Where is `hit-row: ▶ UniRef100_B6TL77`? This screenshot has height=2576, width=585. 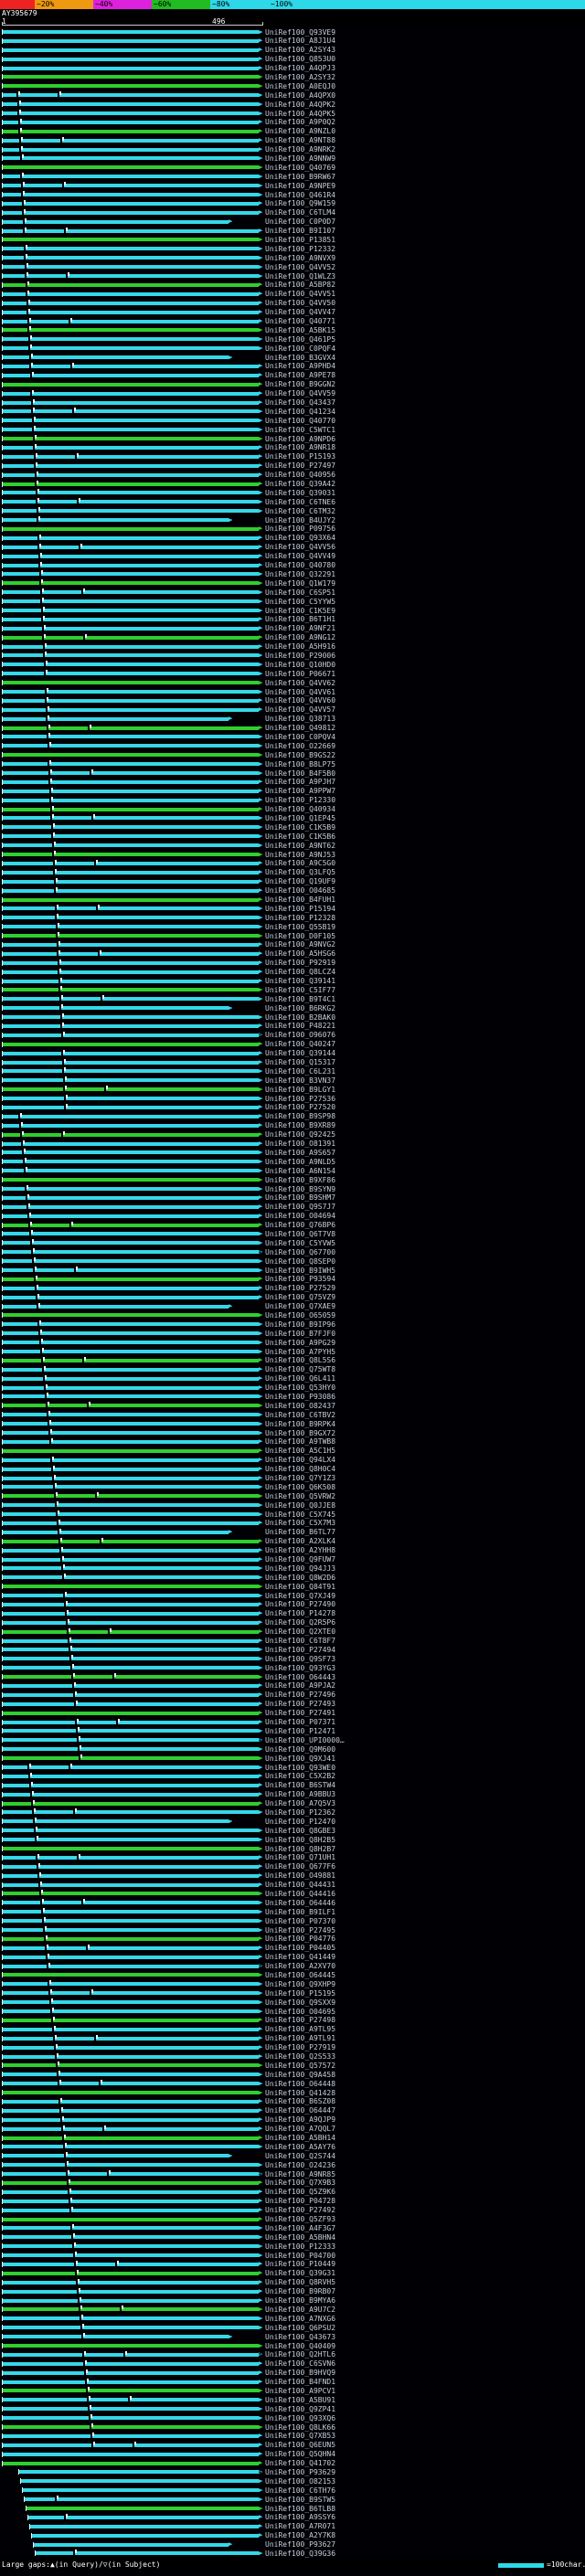
hit-row: ▶ UniRef100_B6TL77 is located at coordinates (293, 1532).